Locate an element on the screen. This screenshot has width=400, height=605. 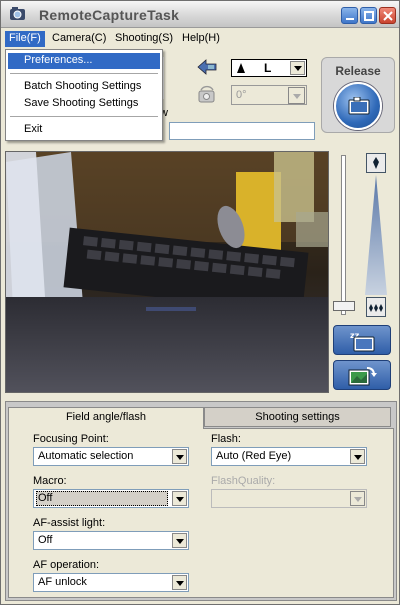
flash-label: Flash: is located at coordinates (226, 439).